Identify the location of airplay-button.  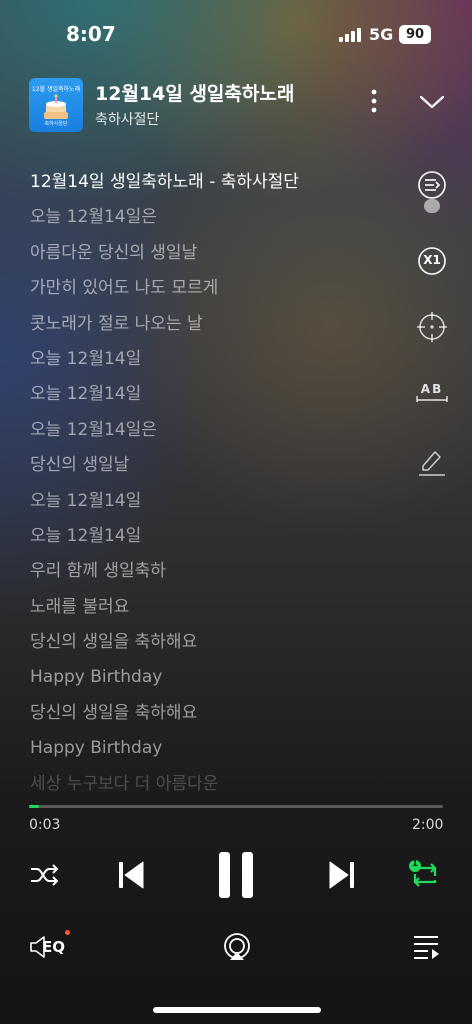
(237, 947).